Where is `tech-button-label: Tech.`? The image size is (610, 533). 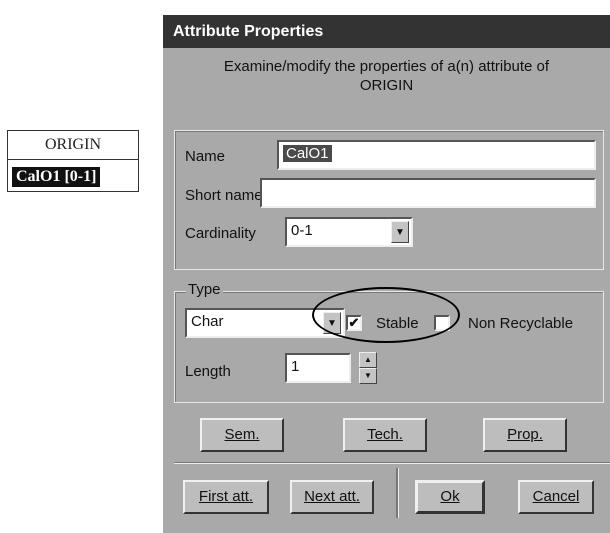 tech-button-label: Tech. is located at coordinates (385, 434).